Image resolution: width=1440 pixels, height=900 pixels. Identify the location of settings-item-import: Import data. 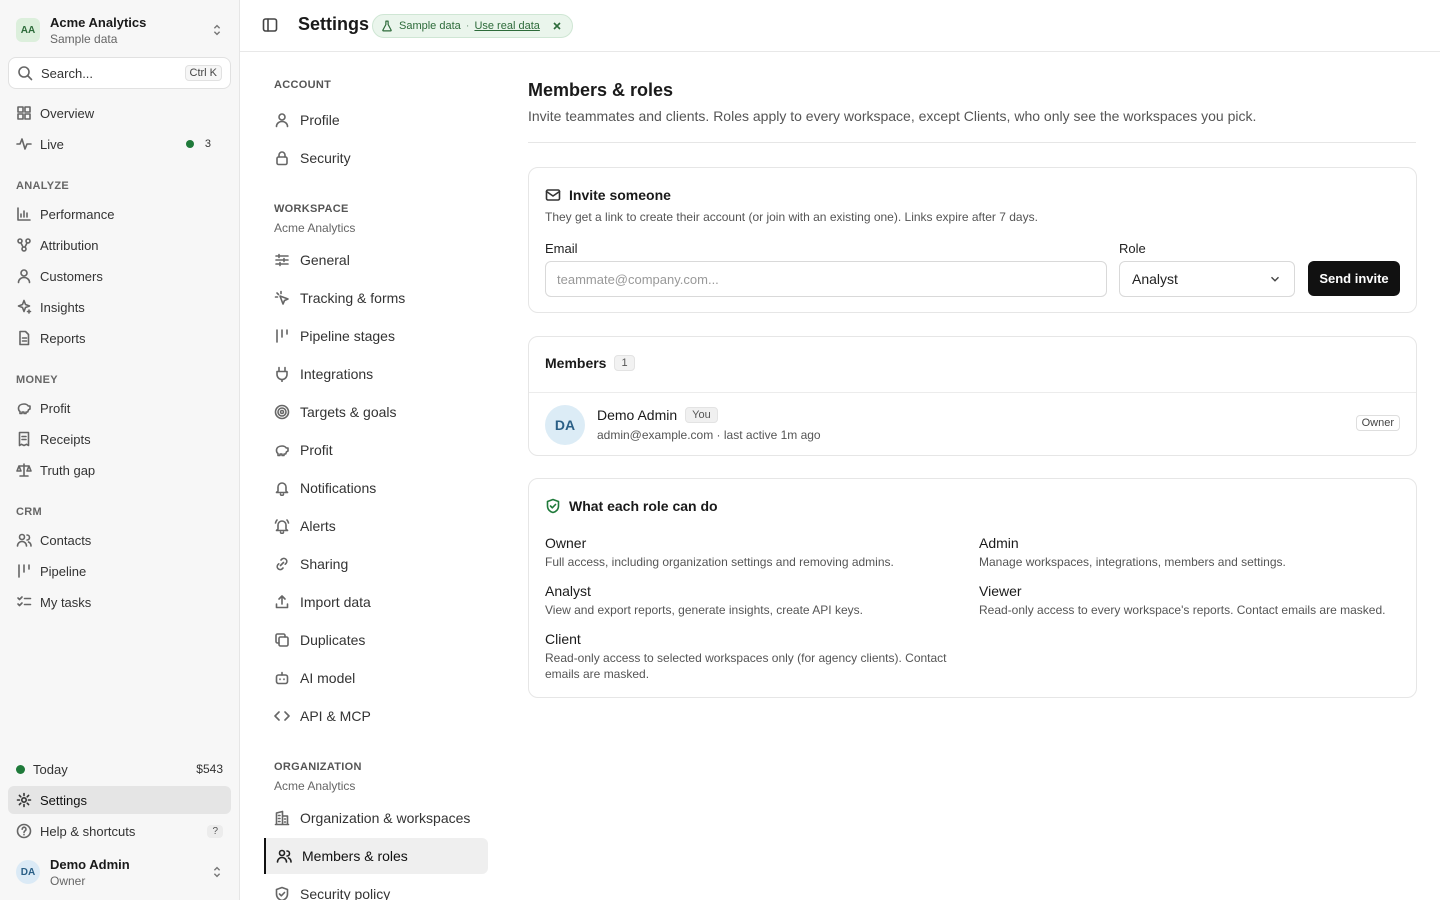
(376, 602).